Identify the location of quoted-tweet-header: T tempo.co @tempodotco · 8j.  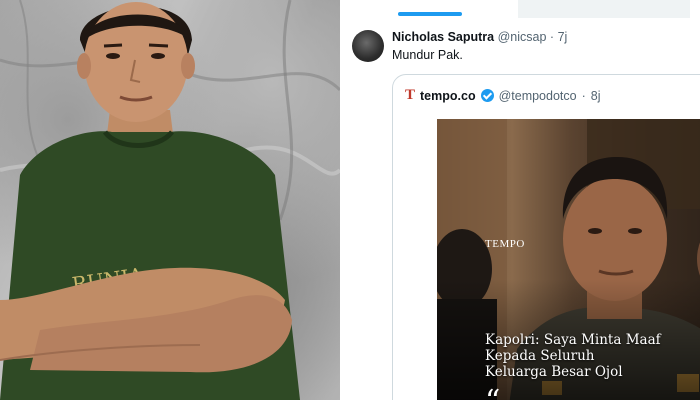
(503, 95).